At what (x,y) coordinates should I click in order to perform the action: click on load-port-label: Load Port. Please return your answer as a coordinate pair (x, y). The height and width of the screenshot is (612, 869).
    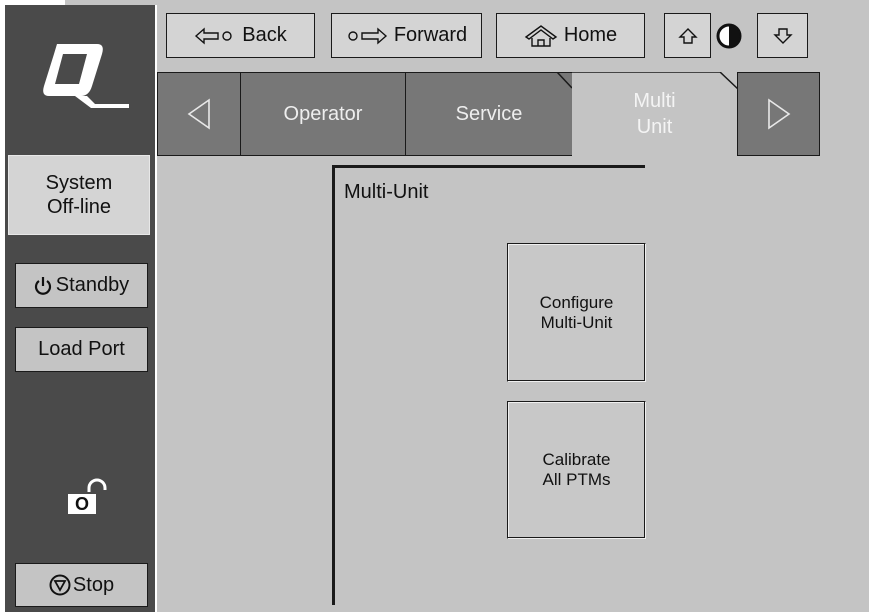
    Looking at the image, I should click on (81, 349).